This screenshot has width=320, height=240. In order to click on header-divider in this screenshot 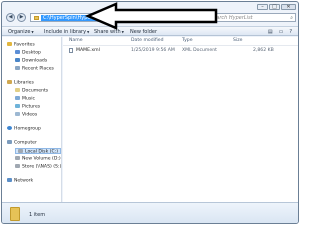, I will do `click(180, 45)`.